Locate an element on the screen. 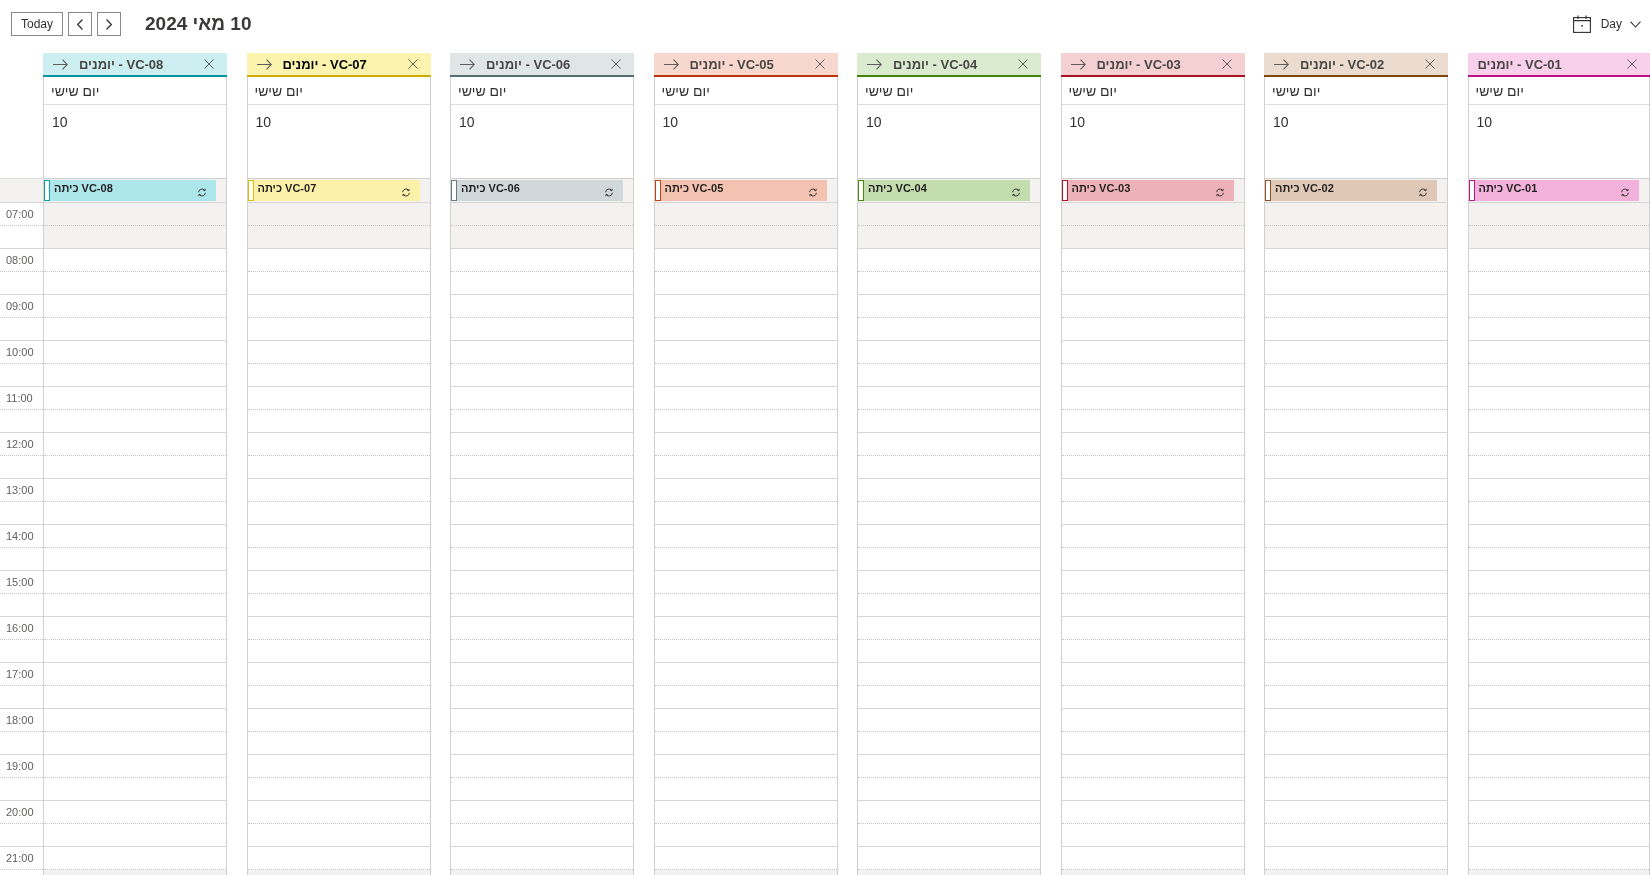 This screenshot has height=875, width=1650. time-label: 20:00 is located at coordinates (19, 812).